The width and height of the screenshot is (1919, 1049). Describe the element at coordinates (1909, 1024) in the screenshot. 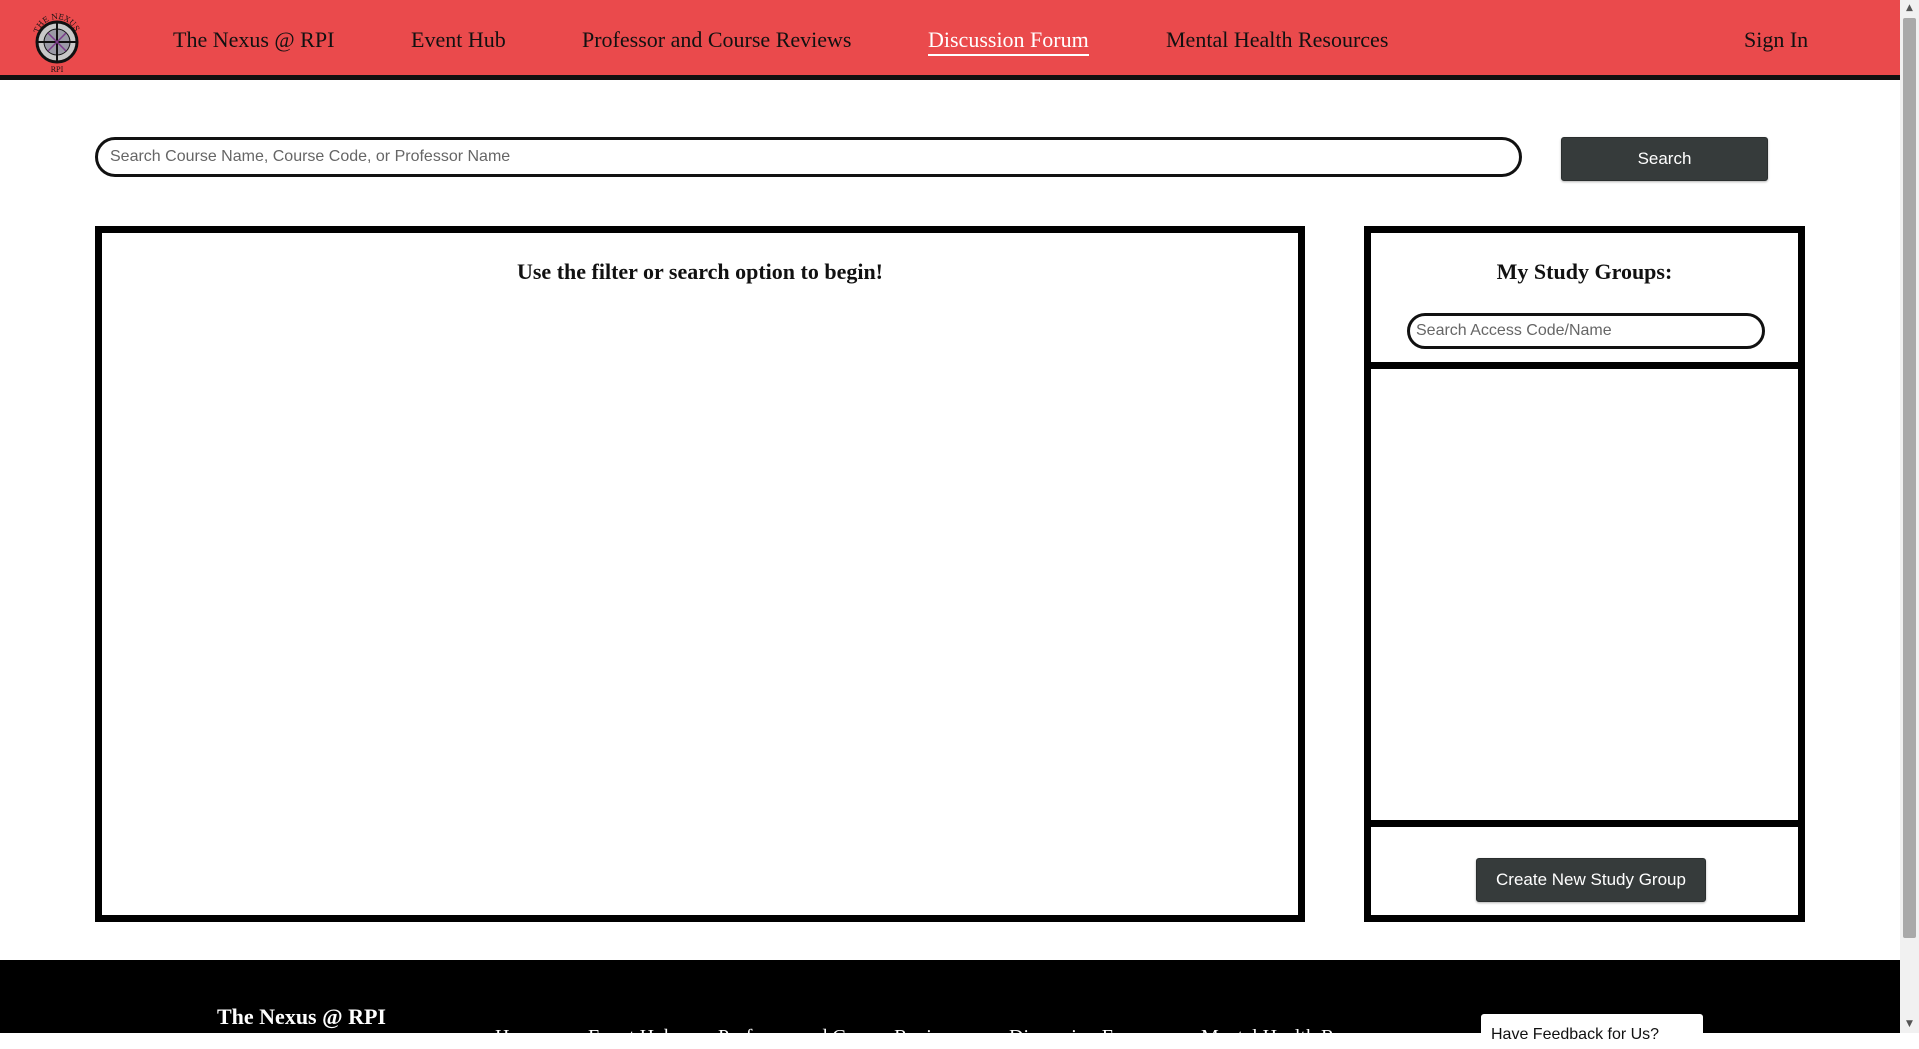

I see `scroll-down-icon: ▼` at that location.